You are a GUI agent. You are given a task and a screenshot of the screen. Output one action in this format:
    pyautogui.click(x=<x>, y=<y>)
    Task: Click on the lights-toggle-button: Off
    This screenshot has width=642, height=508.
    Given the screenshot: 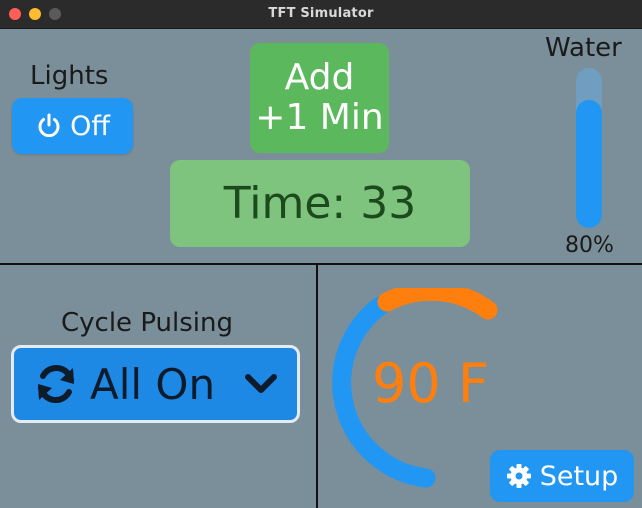 What is the action you would take?
    pyautogui.click(x=72, y=126)
    